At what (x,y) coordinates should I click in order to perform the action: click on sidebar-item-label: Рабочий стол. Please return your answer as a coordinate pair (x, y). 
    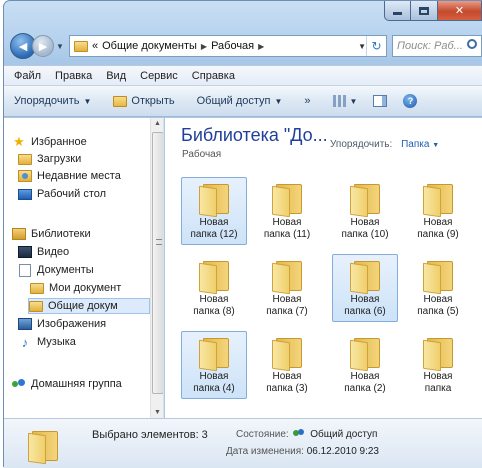
    Looking at the image, I should click on (72, 194).